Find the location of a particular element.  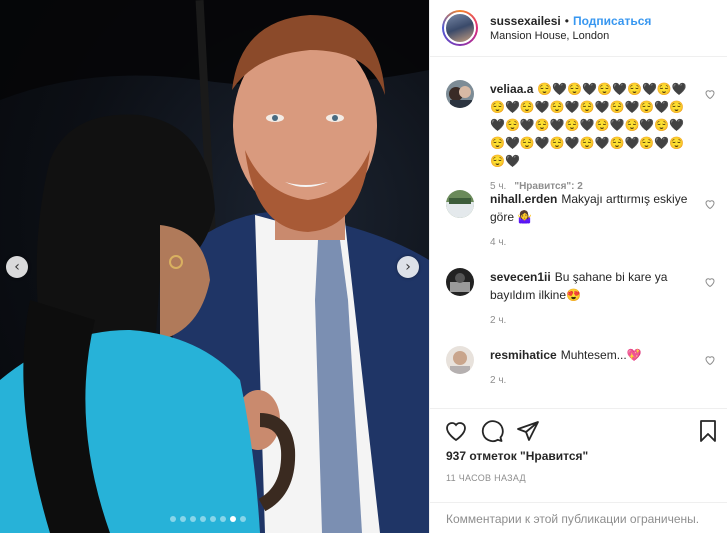

commenter-username: nihall.erden is located at coordinates (523, 199).